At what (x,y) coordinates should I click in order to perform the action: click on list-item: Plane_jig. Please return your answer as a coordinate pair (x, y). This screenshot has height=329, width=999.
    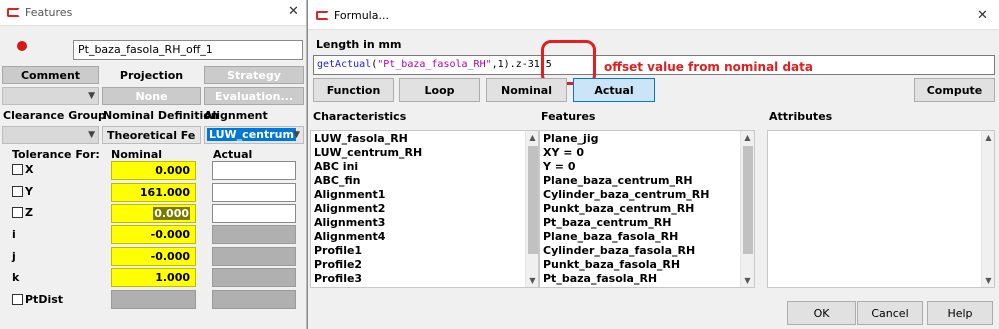
    Looking at the image, I should click on (640, 139).